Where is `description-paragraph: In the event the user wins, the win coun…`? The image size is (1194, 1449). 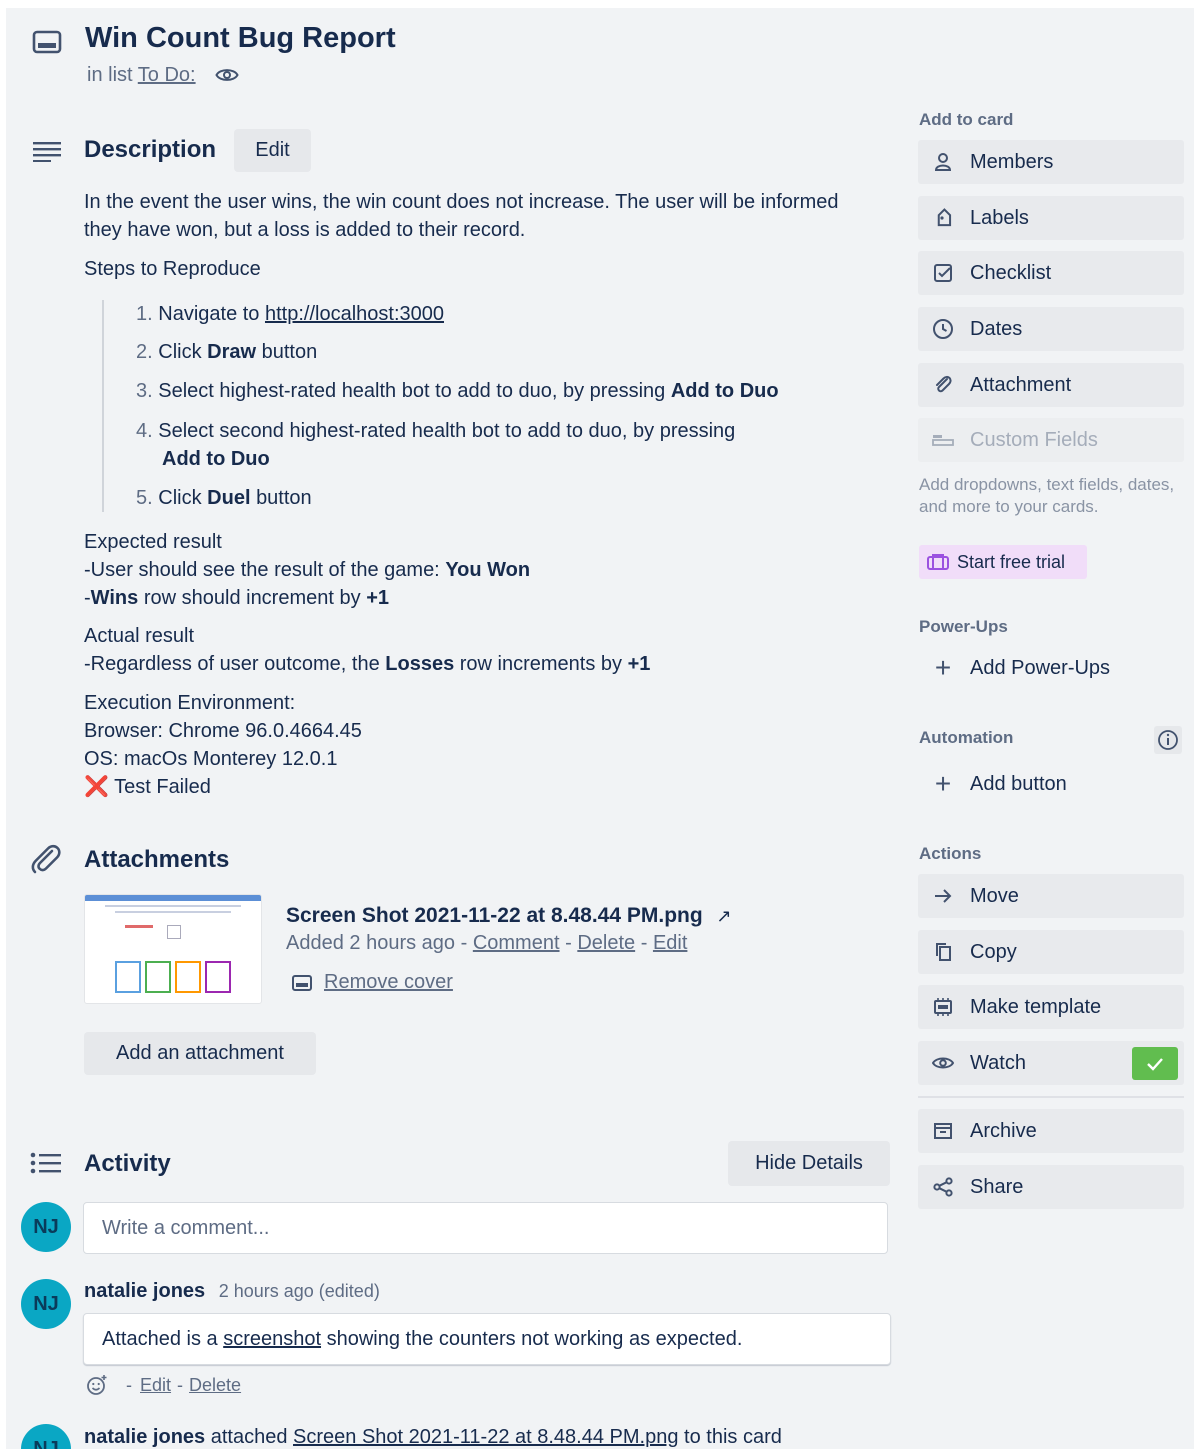
description-paragraph: In the event the user wins, the win coun… is located at coordinates (461, 216).